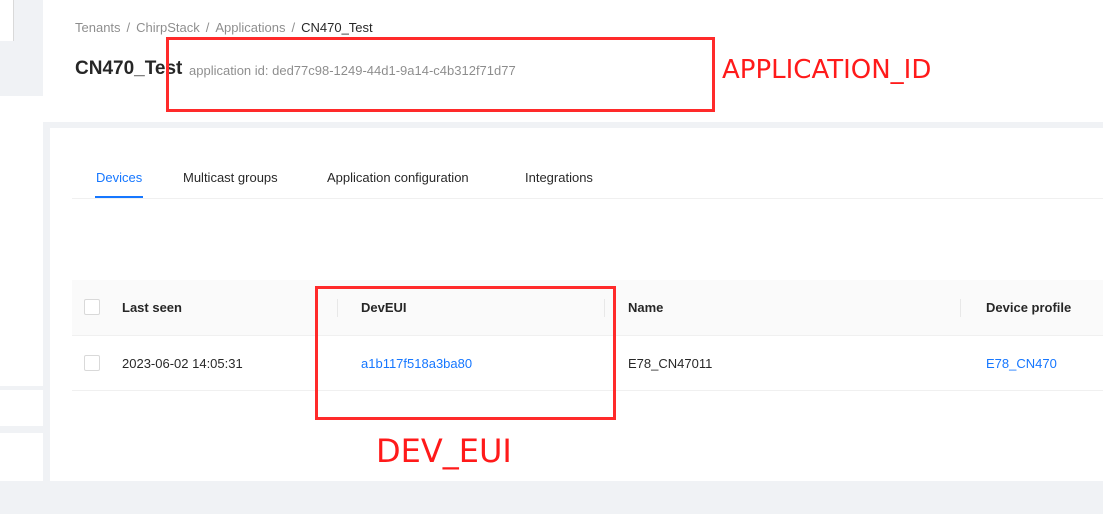  I want to click on application-id-annotation: APPLICATION_ID, so click(827, 70).